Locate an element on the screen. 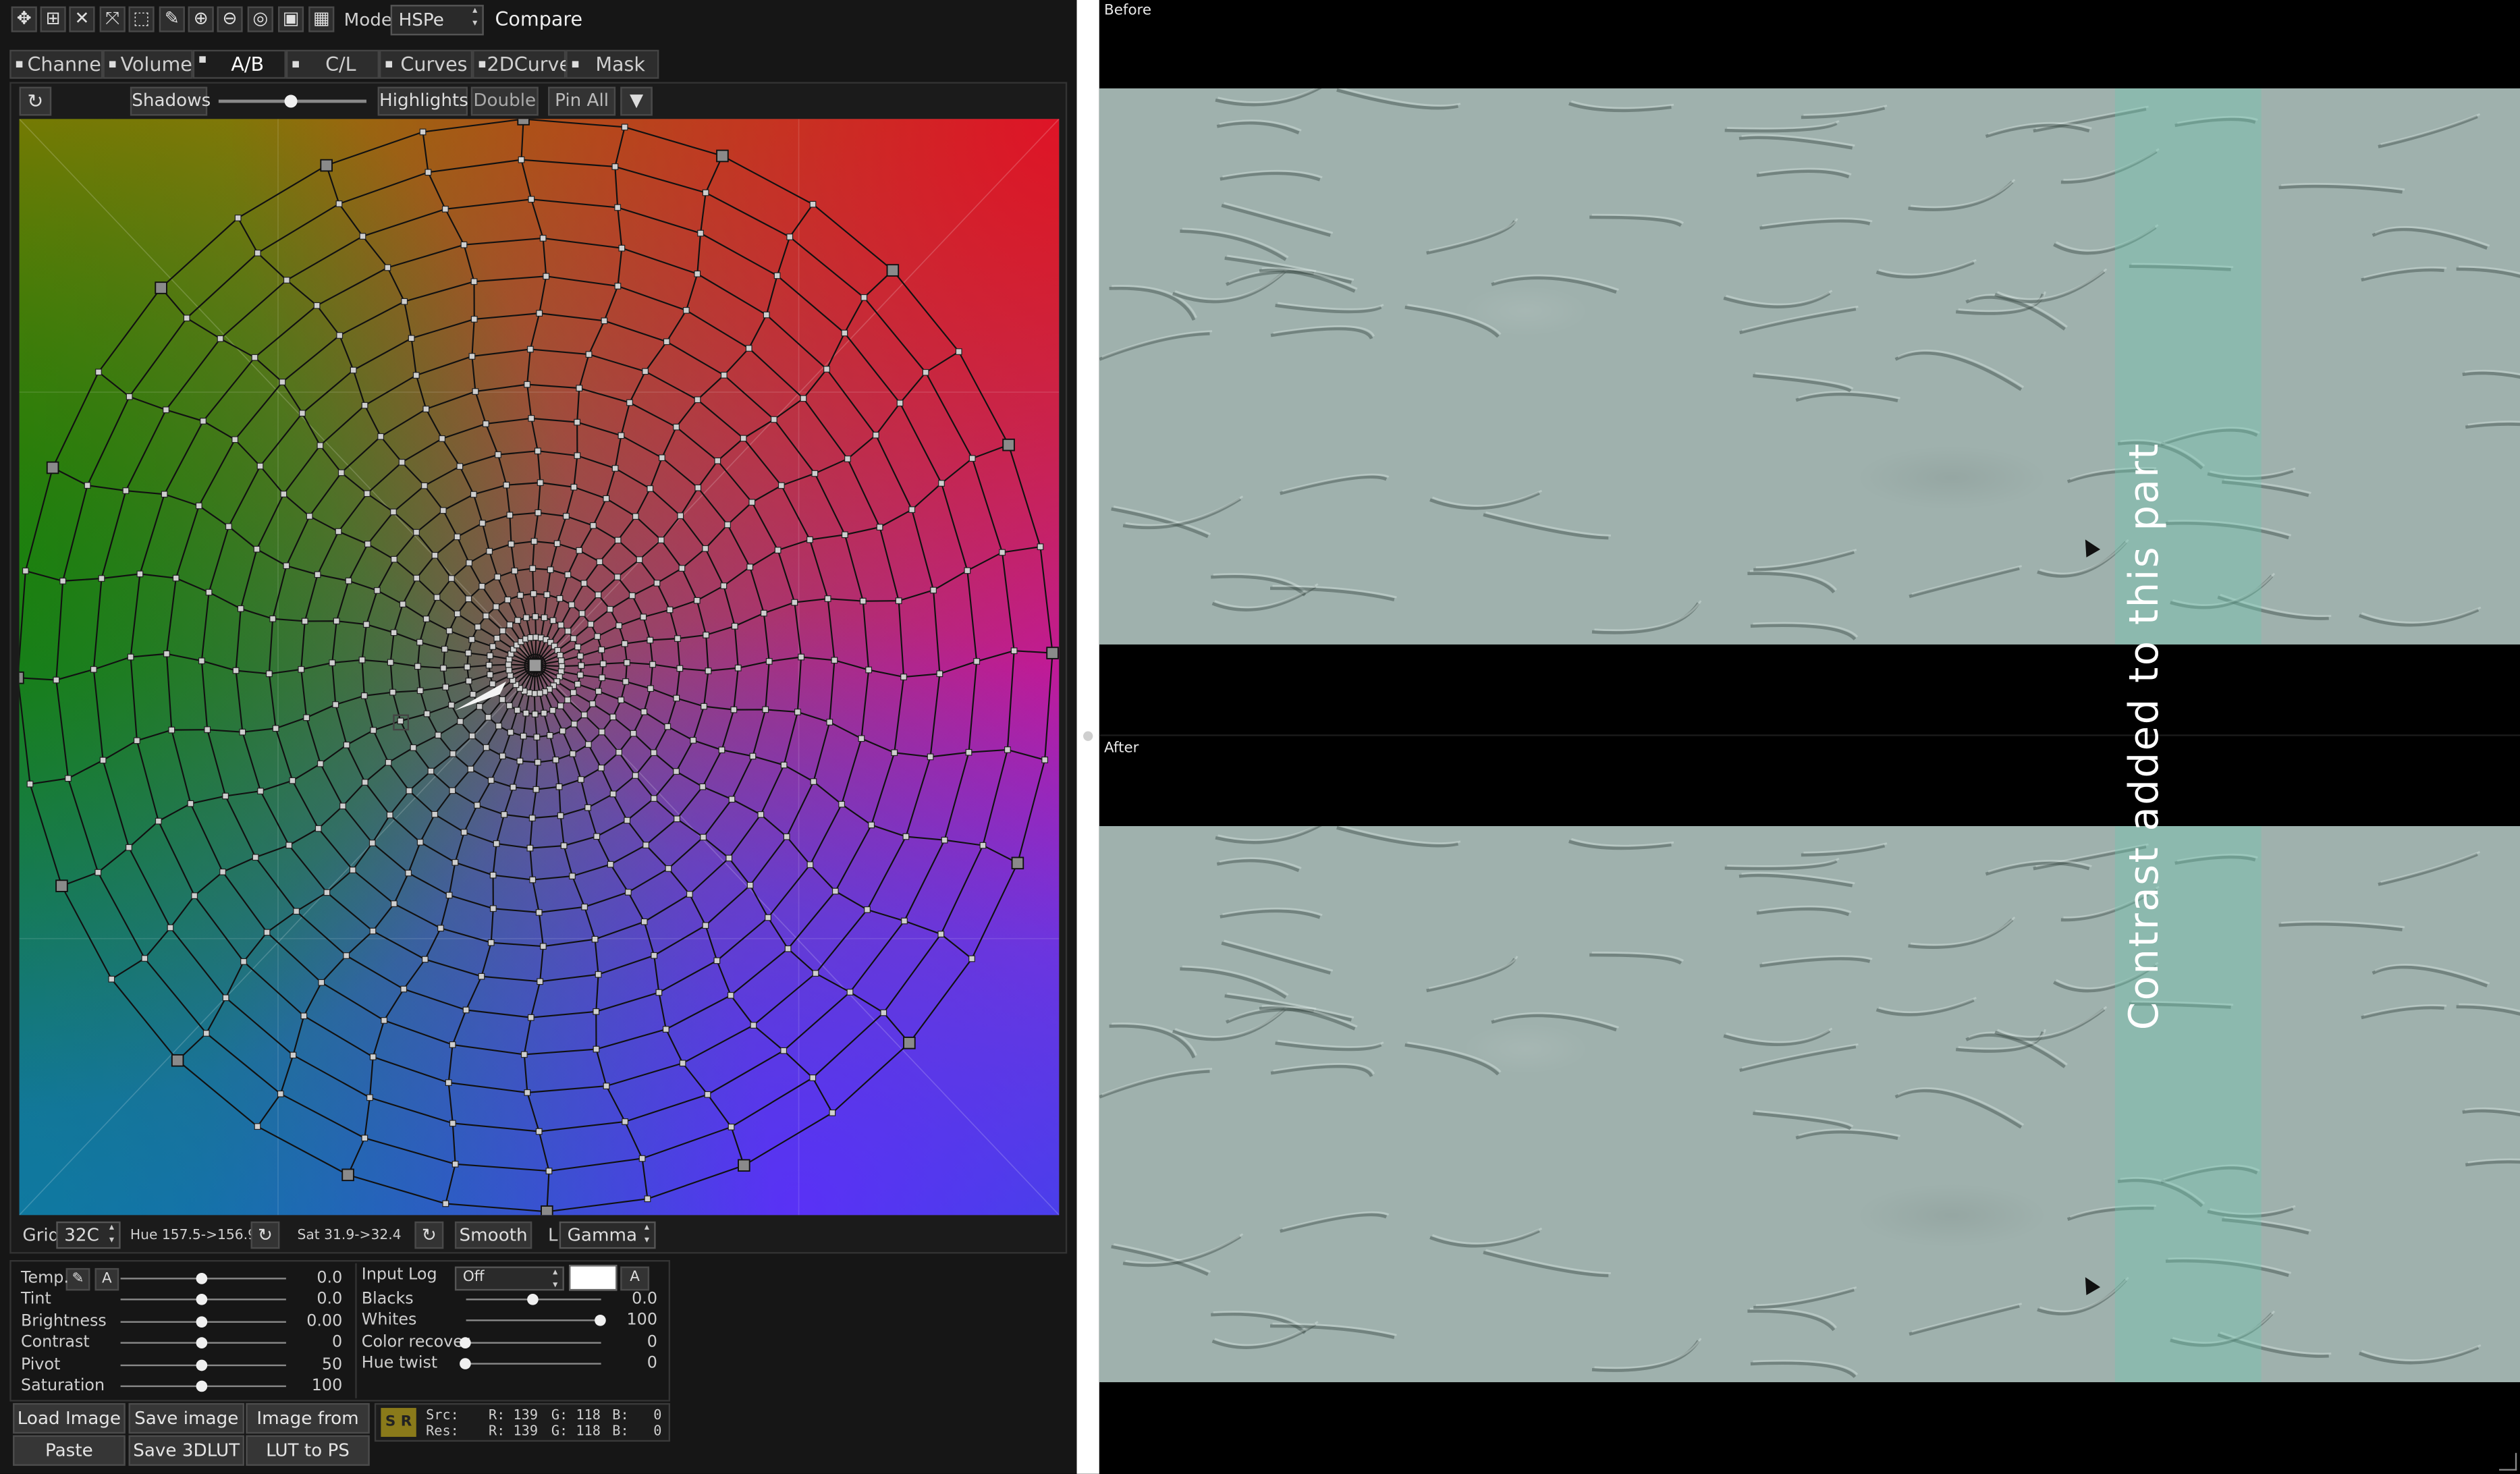 This screenshot has width=2520, height=1474. fit-icon: ⊞ is located at coordinates (53, 19).